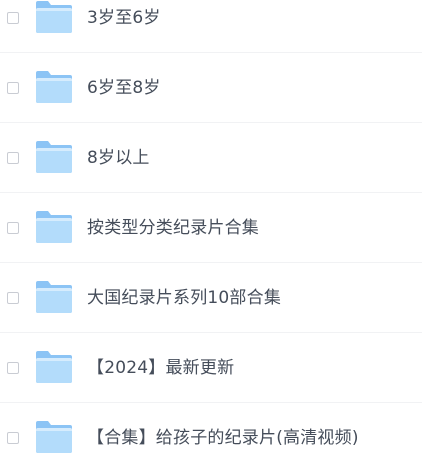 Image resolution: width=422 pixels, height=473 pixels. Describe the element at coordinates (124, 88) in the screenshot. I see `file-name: 6岁至8岁` at that location.